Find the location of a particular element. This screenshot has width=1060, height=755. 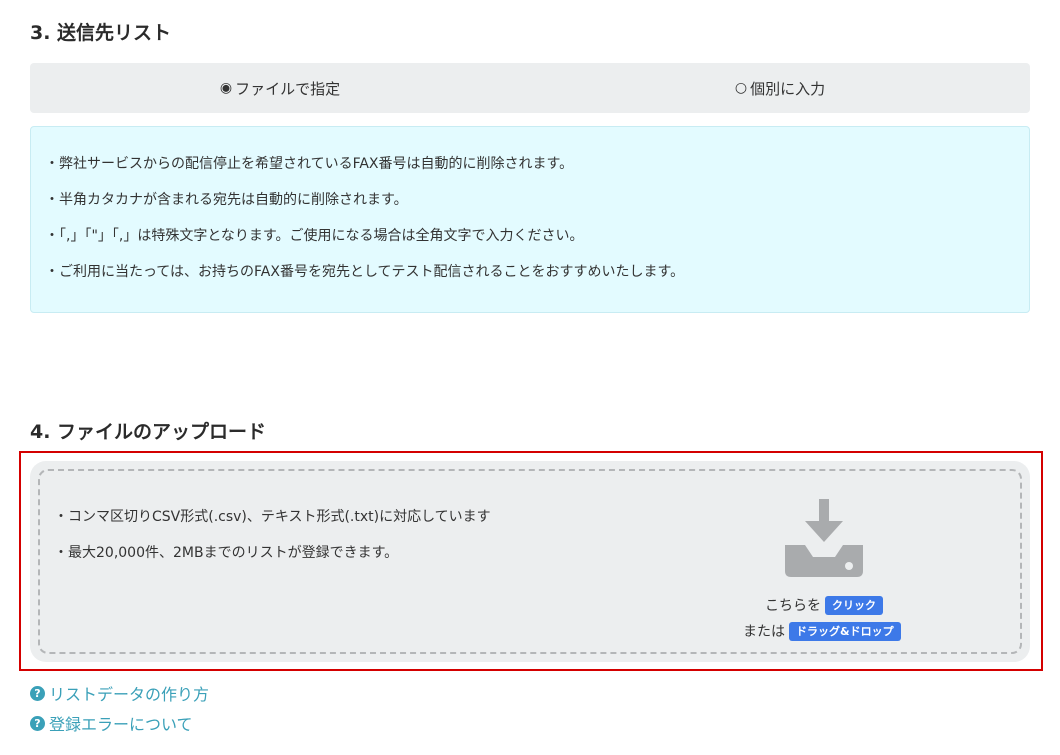

tab-manual-entry: ○ 個別に入力 is located at coordinates (780, 88).